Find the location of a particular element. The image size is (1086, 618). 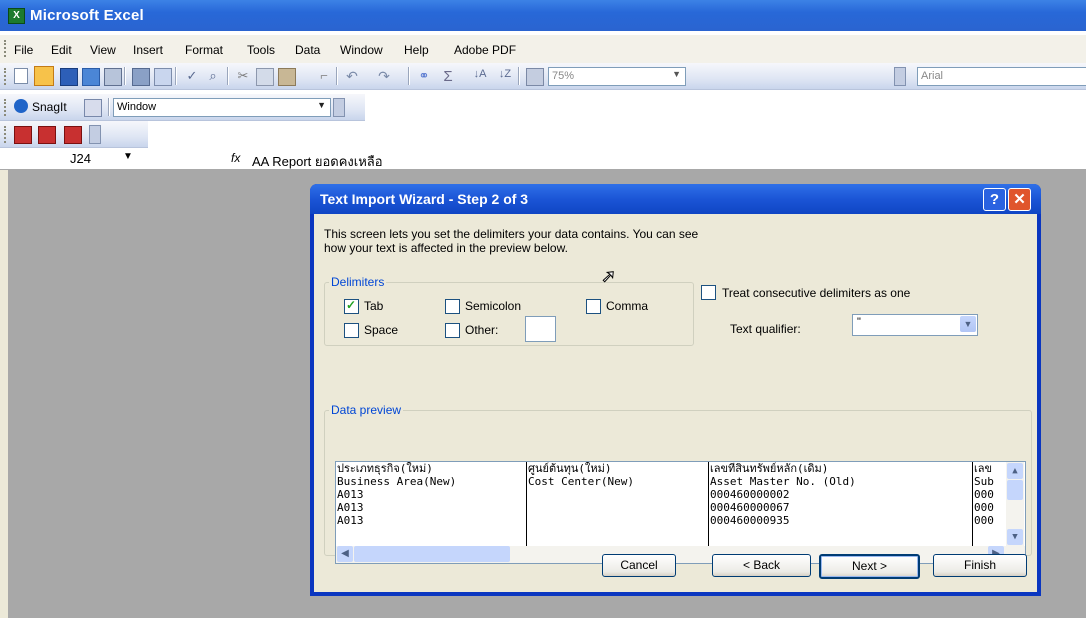

hyperlink-icon: ⚭ is located at coordinates (424, 76).